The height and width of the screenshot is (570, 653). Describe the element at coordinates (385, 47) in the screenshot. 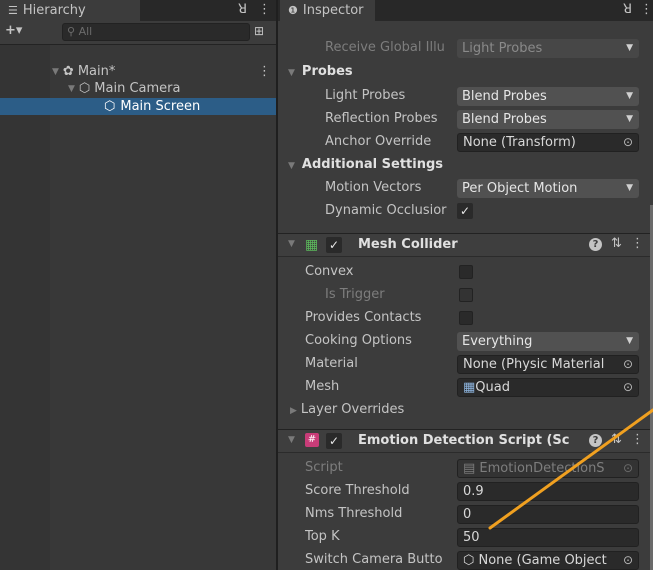

I see `receive-gi-label: Receive Global Illu` at that location.